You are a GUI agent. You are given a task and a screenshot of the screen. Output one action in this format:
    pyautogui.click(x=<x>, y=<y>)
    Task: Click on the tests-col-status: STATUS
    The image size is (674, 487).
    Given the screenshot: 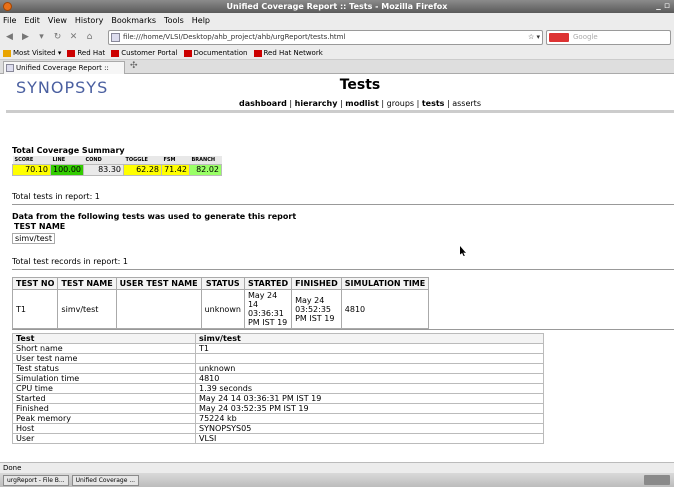 What is the action you would take?
    pyautogui.click(x=222, y=283)
    